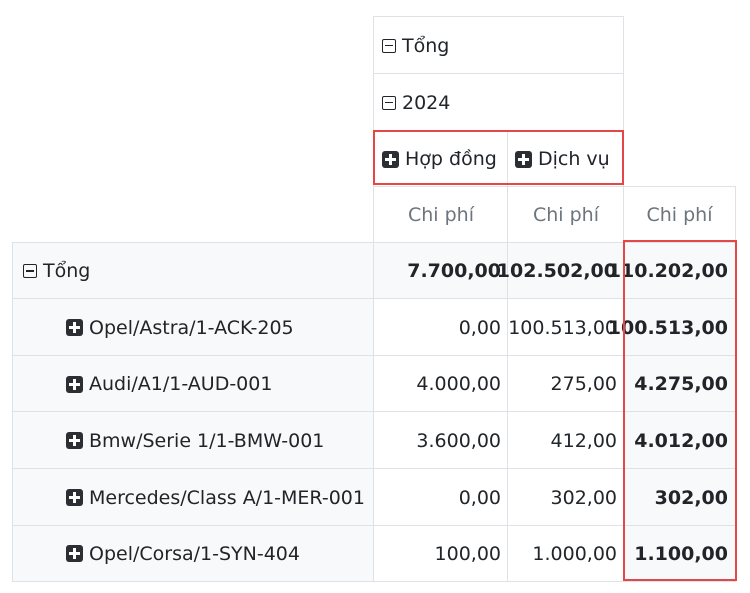  What do you see at coordinates (679, 383) in the screenshot?
I see `row-total-cell: 4.275,00` at bounding box center [679, 383].